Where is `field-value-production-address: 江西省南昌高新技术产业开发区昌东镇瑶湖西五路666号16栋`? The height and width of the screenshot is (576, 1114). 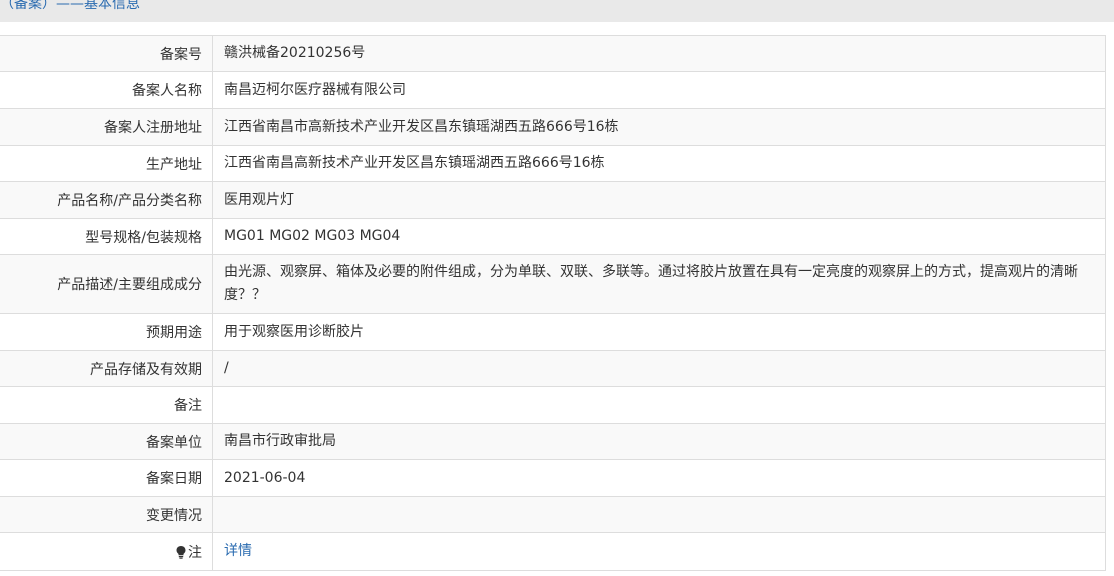
field-value-production-address: 江西省南昌高新技术产业开发区昌东镇瑶湖西五路666号16栋 is located at coordinates (659, 163).